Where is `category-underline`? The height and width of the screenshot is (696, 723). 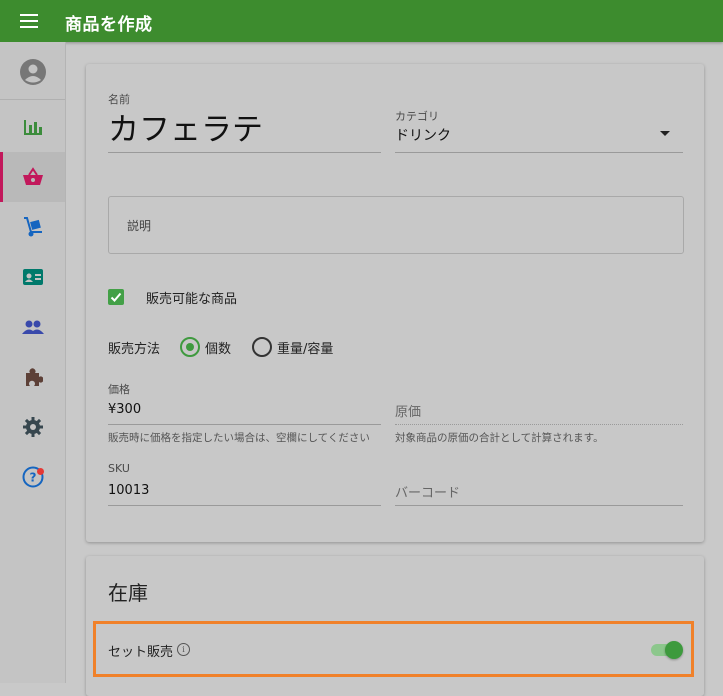
category-underline is located at coordinates (539, 152).